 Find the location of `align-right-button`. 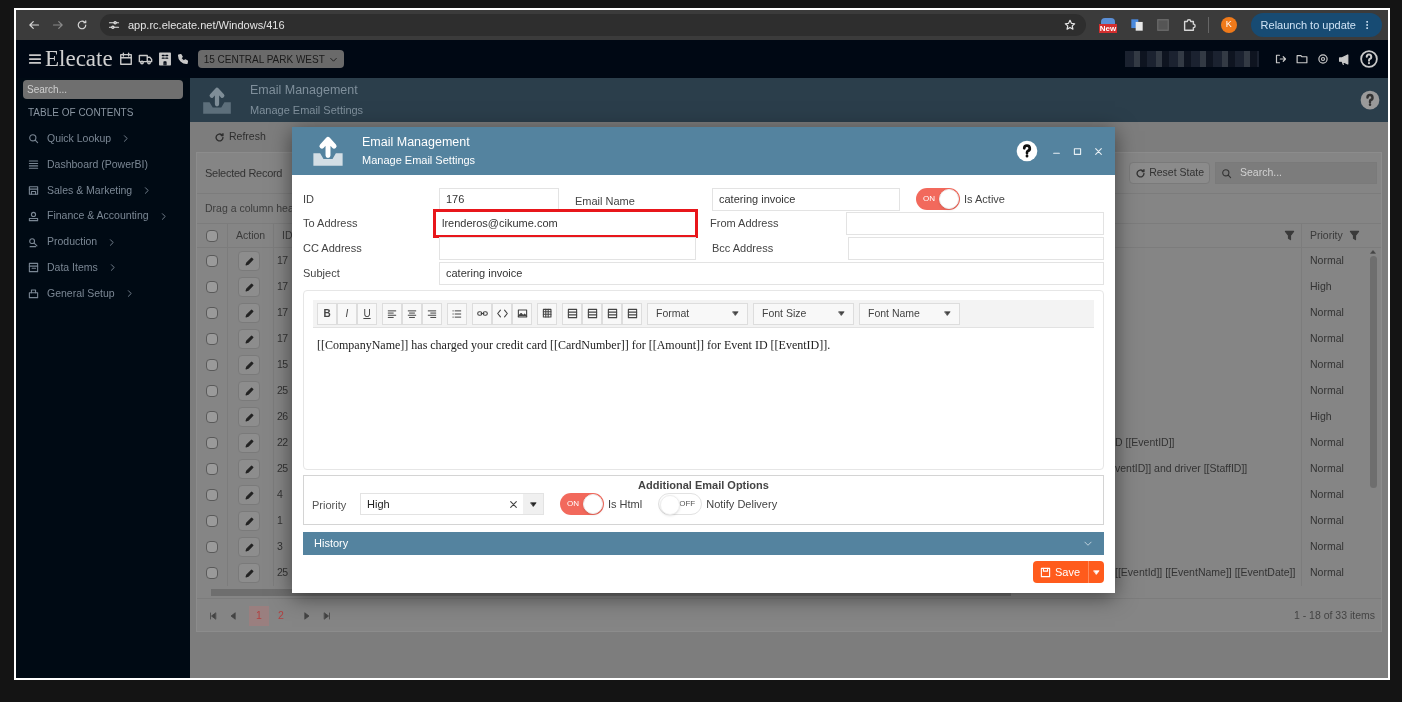

align-right-button is located at coordinates (432, 313).